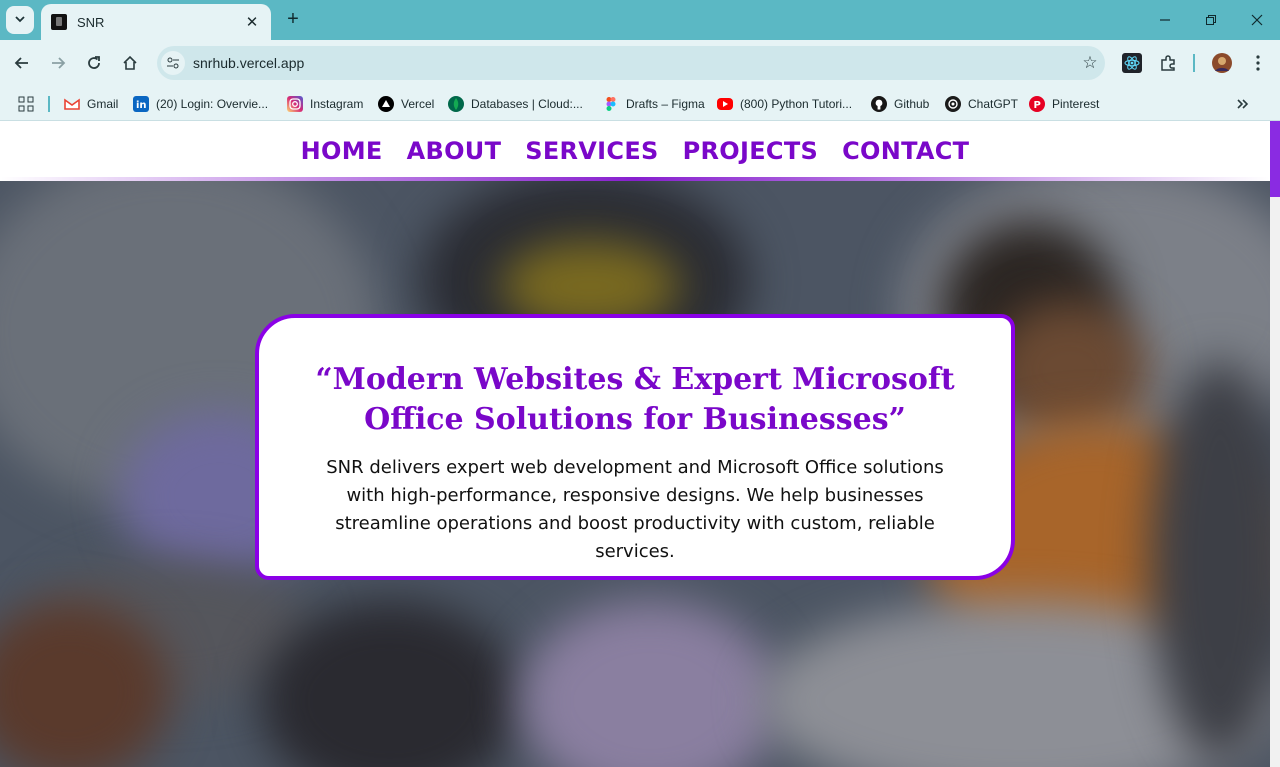 The image size is (1280, 767). I want to click on restore-button, so click(1211, 20).